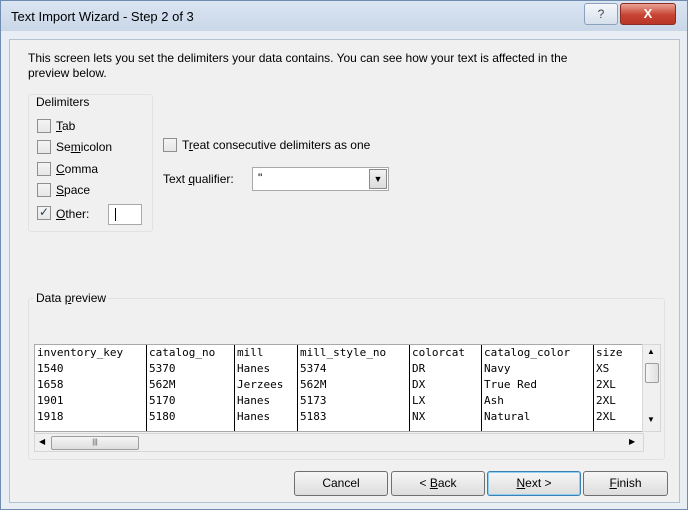 This screenshot has height=510, width=688. What do you see at coordinates (42, 441) in the screenshot?
I see `scroll-left-icon: ◀` at bounding box center [42, 441].